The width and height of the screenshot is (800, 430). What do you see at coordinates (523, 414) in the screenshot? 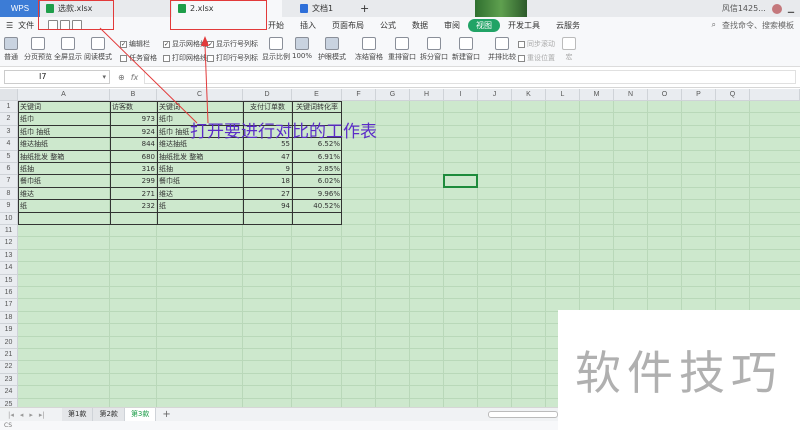
I see `horizontal-scrollbar` at bounding box center [523, 414].